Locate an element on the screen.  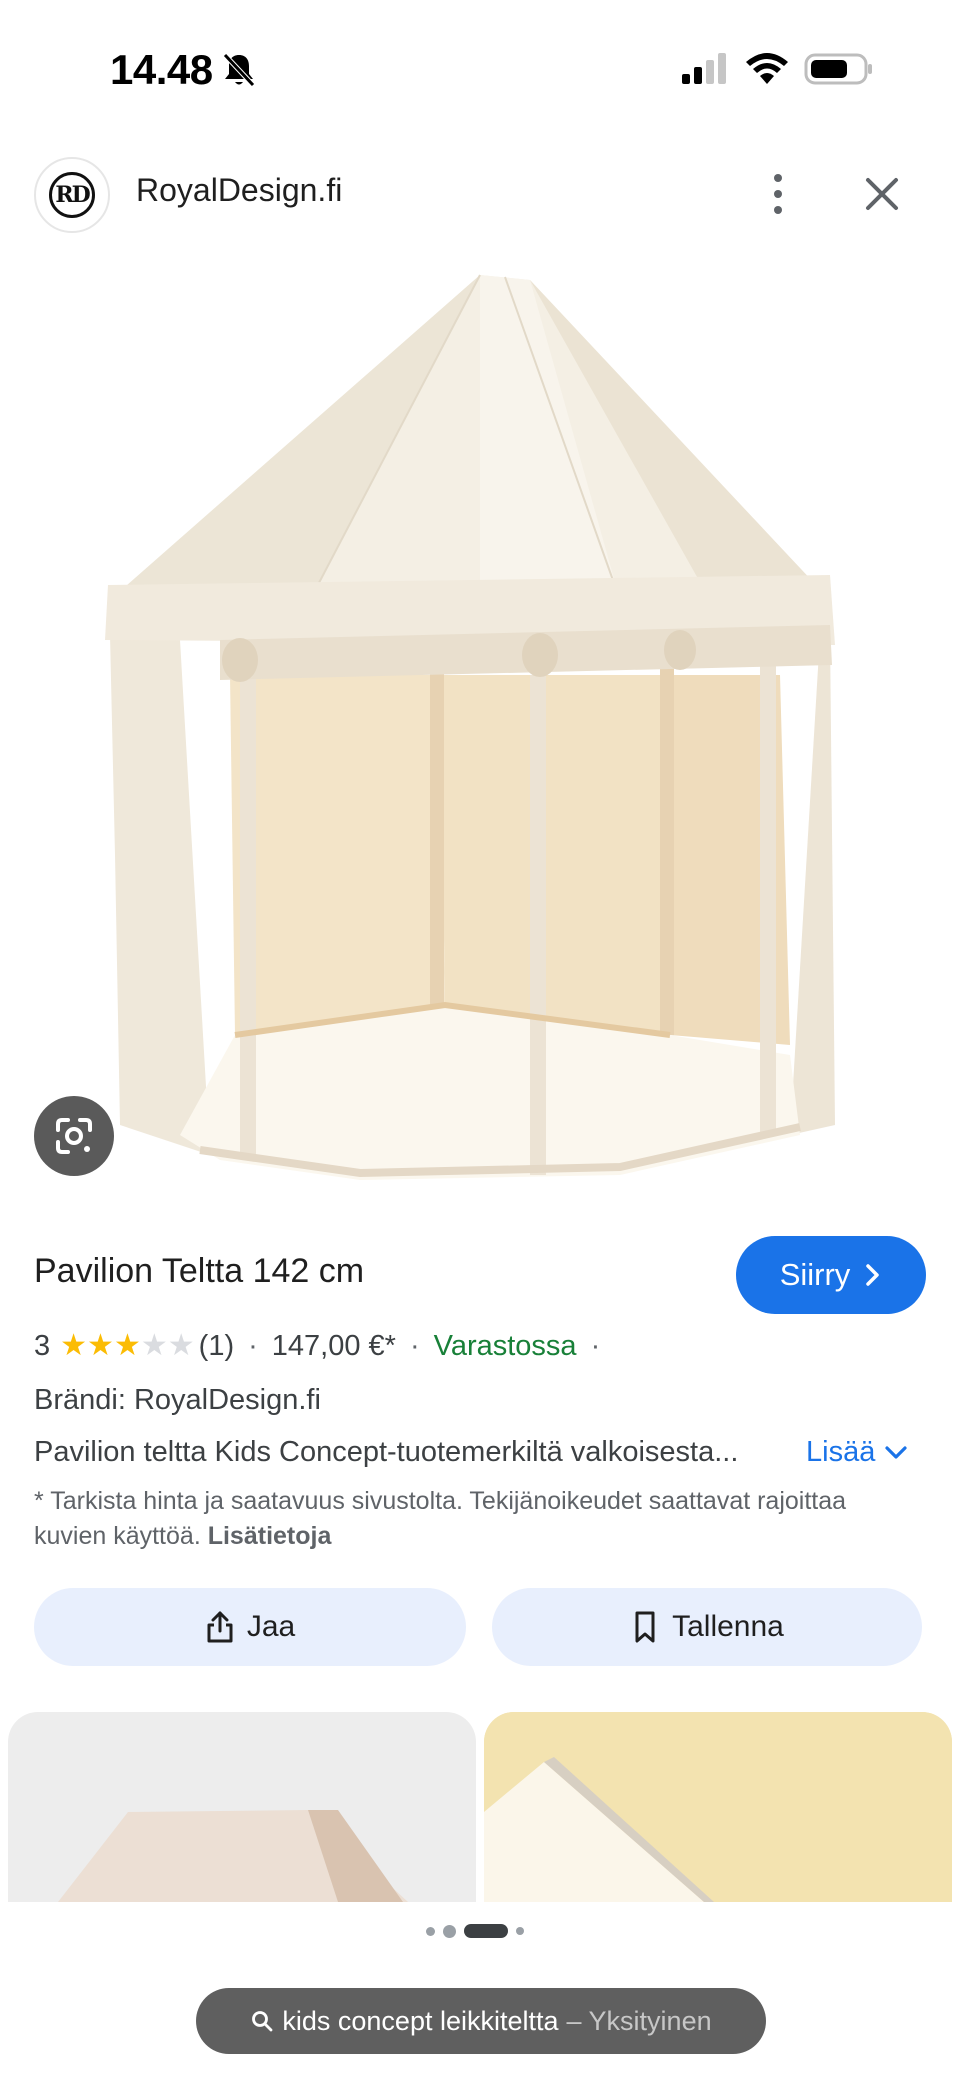
cellular-signal-icon is located at coordinates (704, 68).